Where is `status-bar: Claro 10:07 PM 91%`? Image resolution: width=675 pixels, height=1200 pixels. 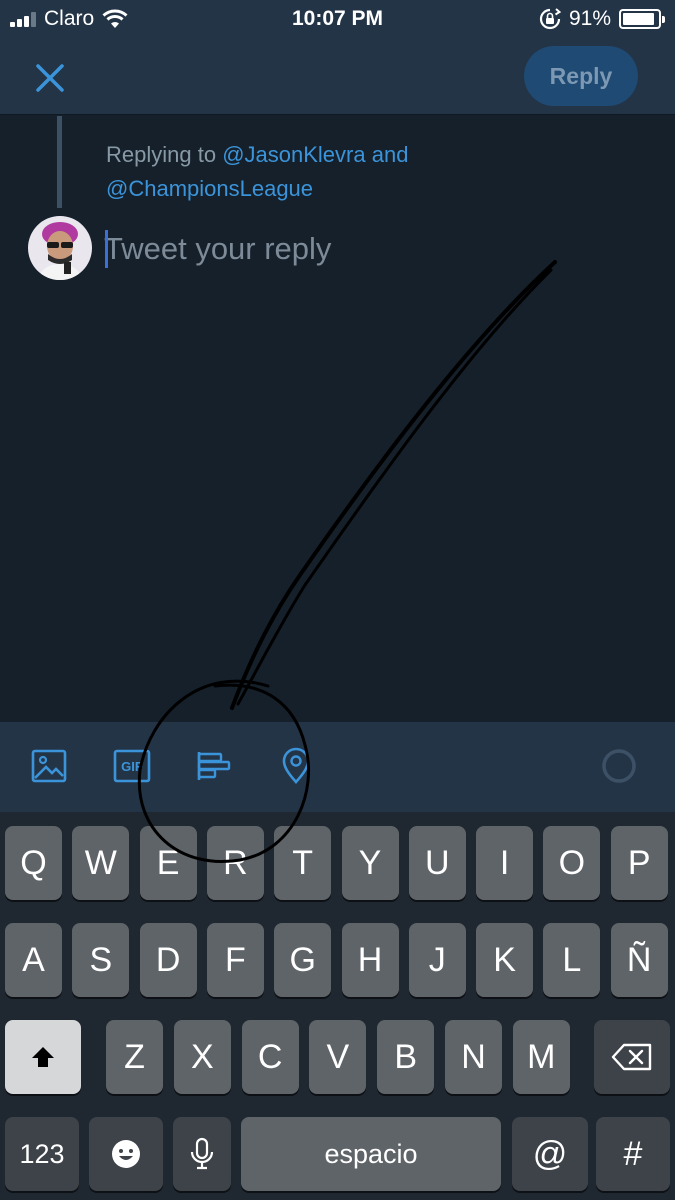 status-bar: Claro 10:07 PM 91% is located at coordinates (337, 19).